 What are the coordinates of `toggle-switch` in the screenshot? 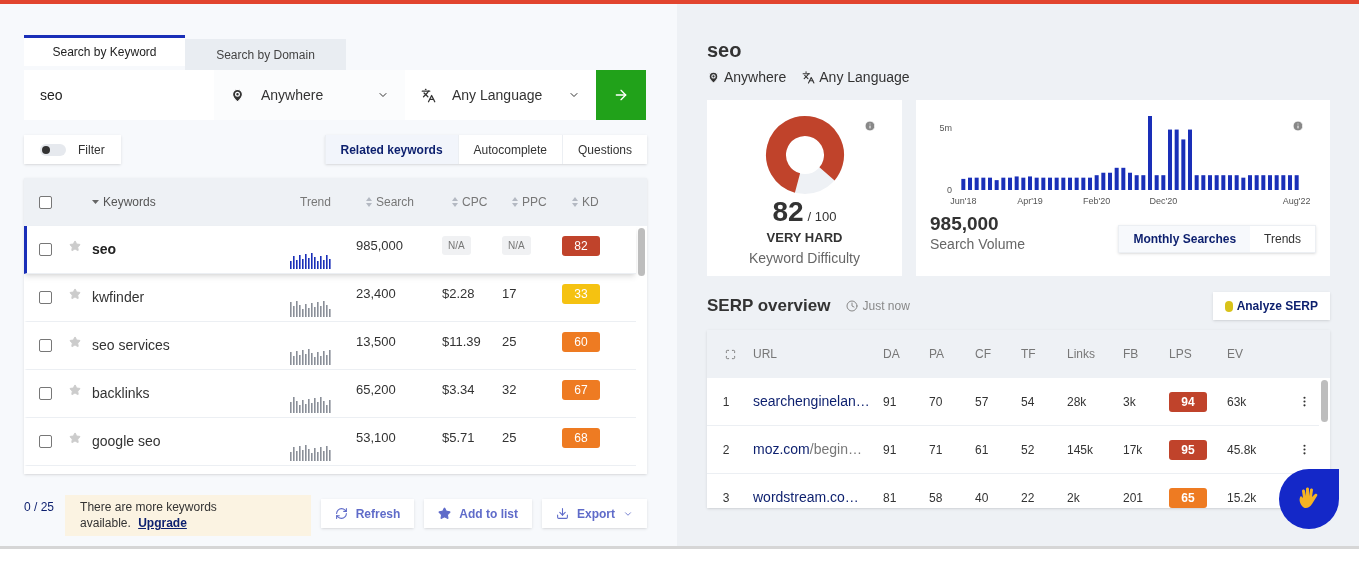 It's located at (53, 149).